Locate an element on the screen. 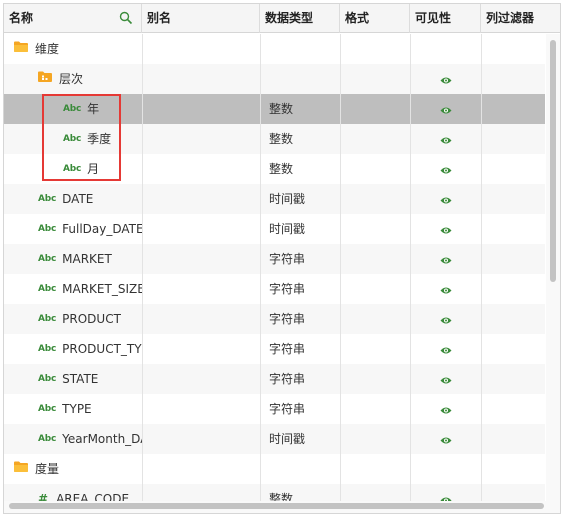 Image resolution: width=566 pixels, height=519 pixels. name-cell: Abc MARKET is located at coordinates (90, 259).